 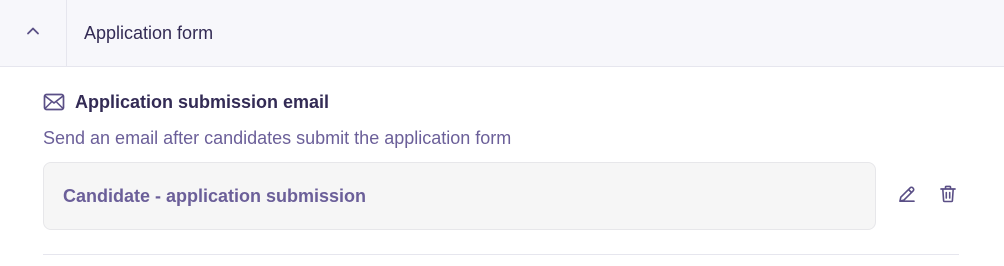 What do you see at coordinates (501, 102) in the screenshot?
I see `email-heading: Application submission email` at bounding box center [501, 102].